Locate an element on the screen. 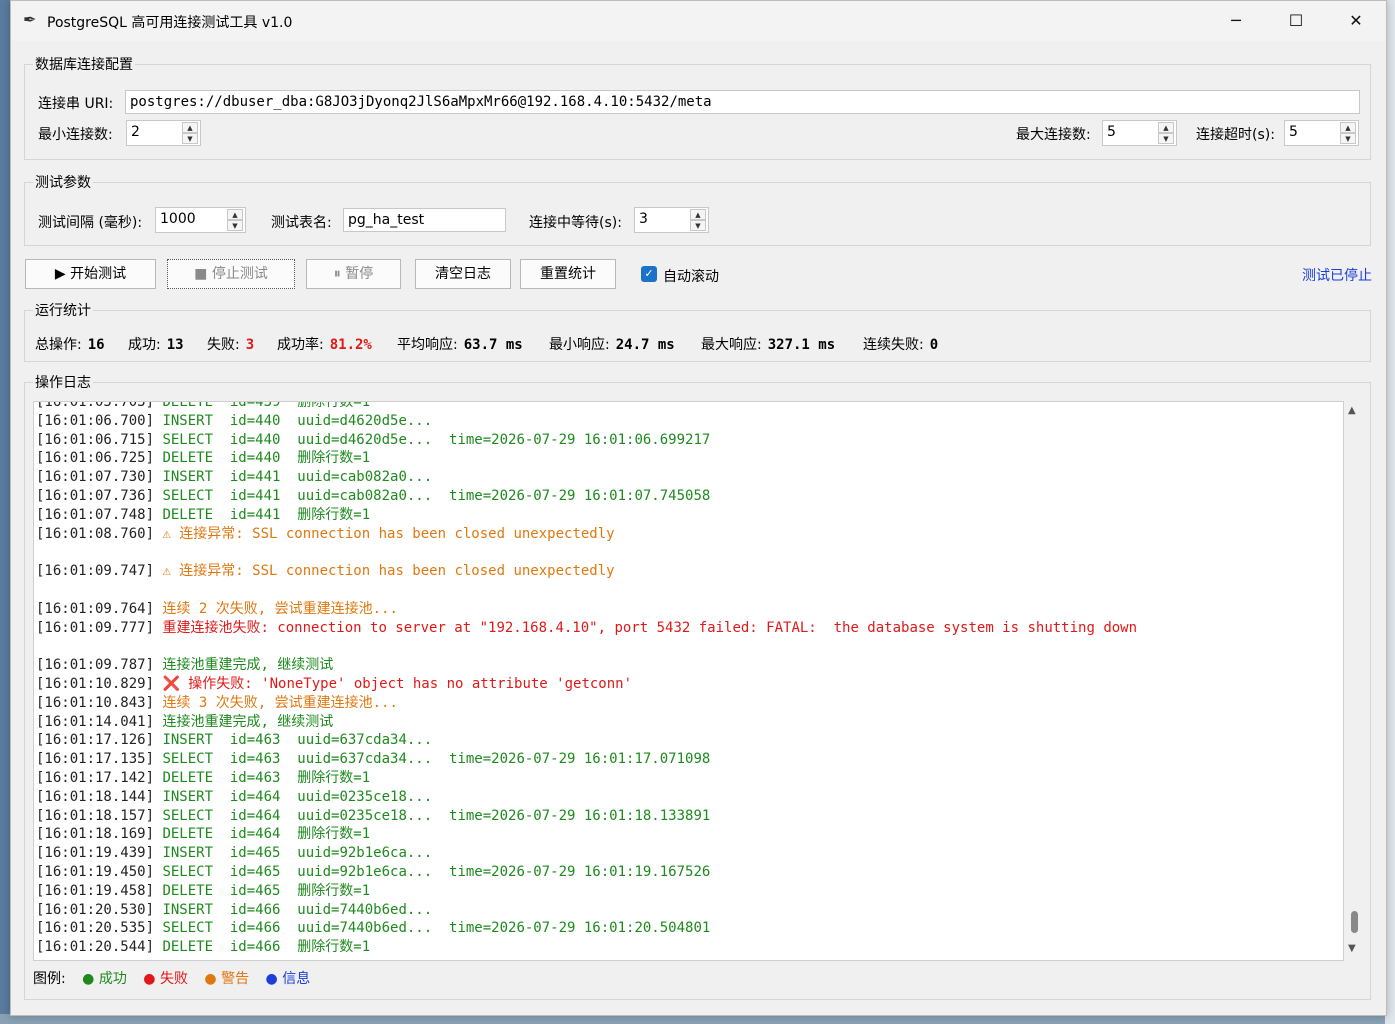  log-timestamp: [16:01:10.843] is located at coordinates (95, 702).